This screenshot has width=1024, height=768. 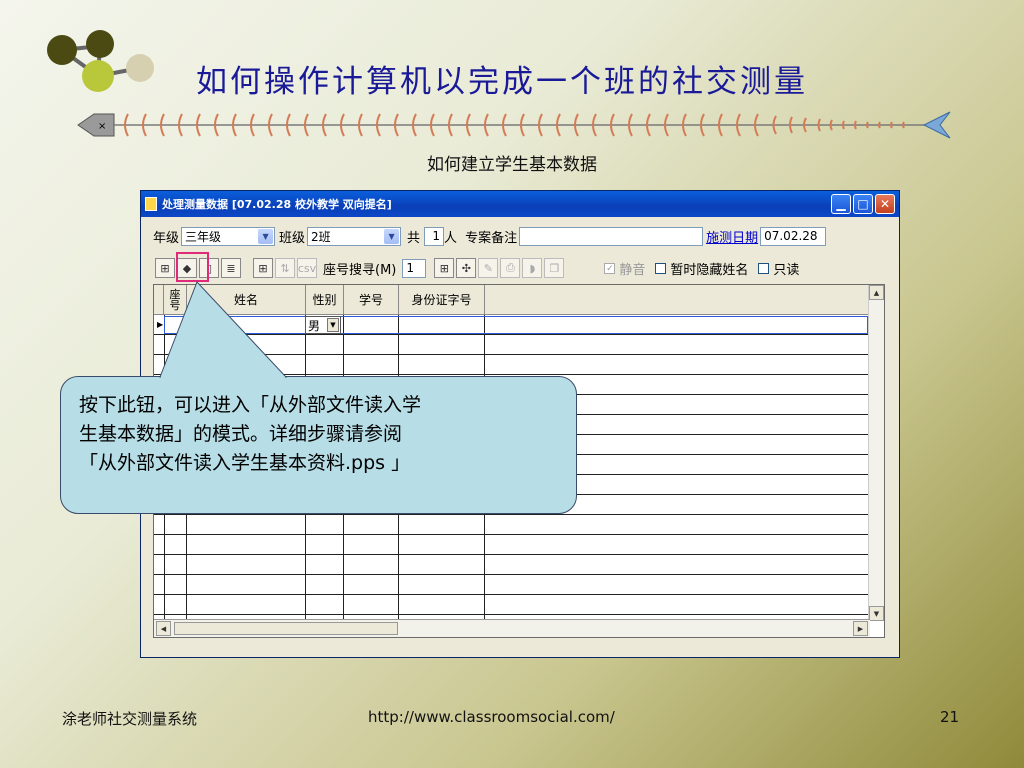 What do you see at coordinates (414, 238) in the screenshot?
I see `total-label: 共` at bounding box center [414, 238].